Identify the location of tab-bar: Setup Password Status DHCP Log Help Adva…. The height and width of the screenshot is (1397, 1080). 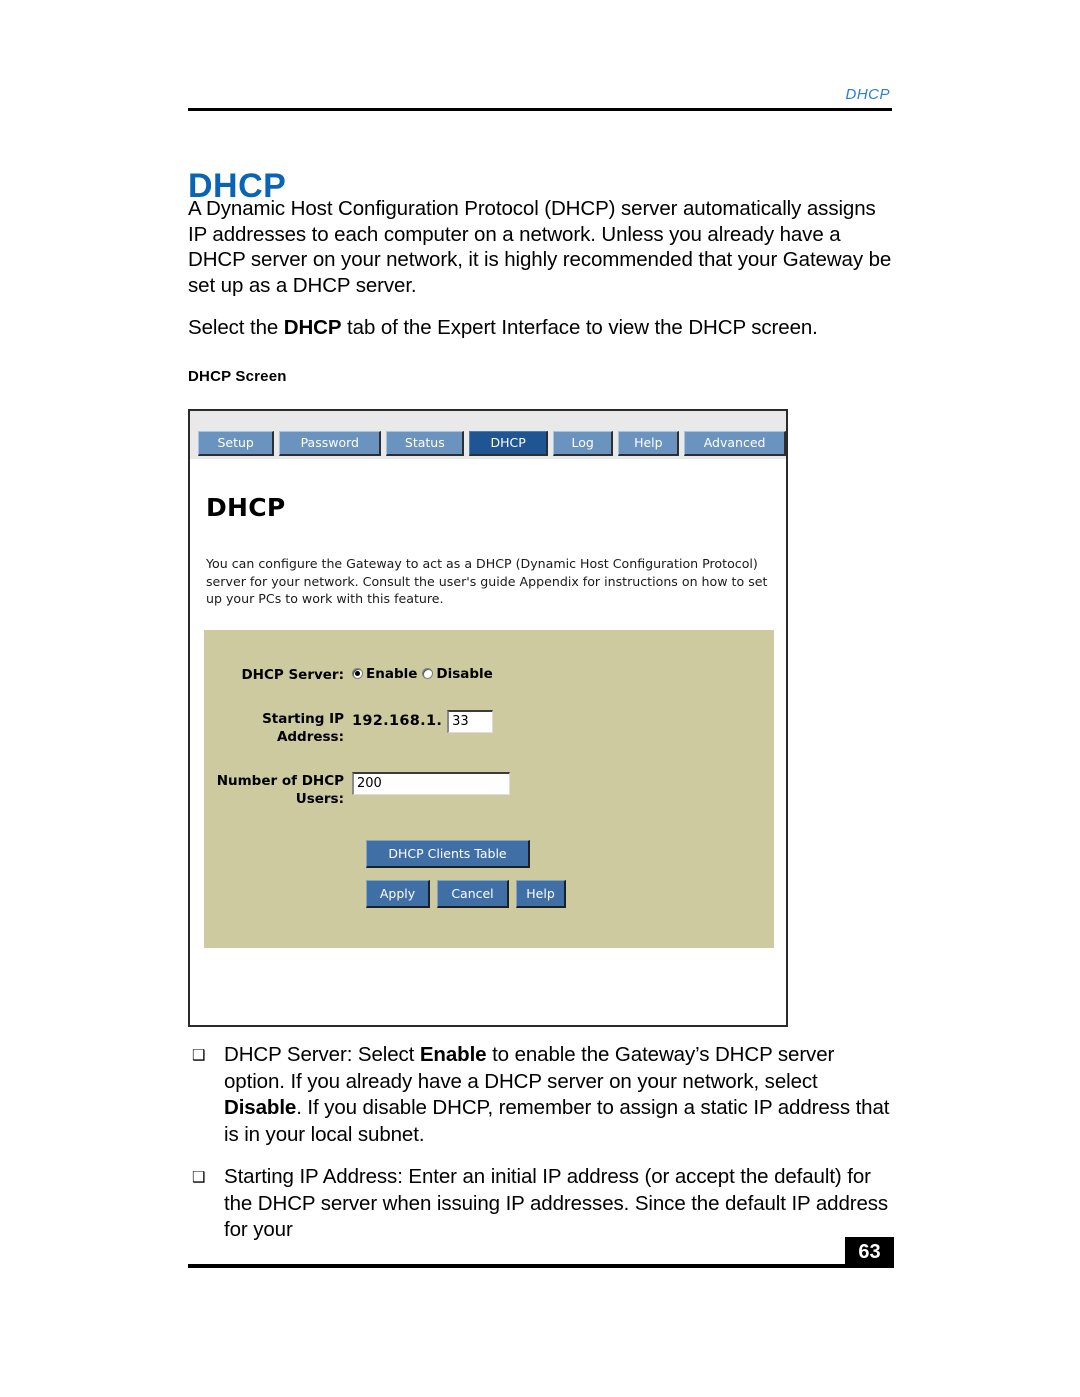
(488, 435).